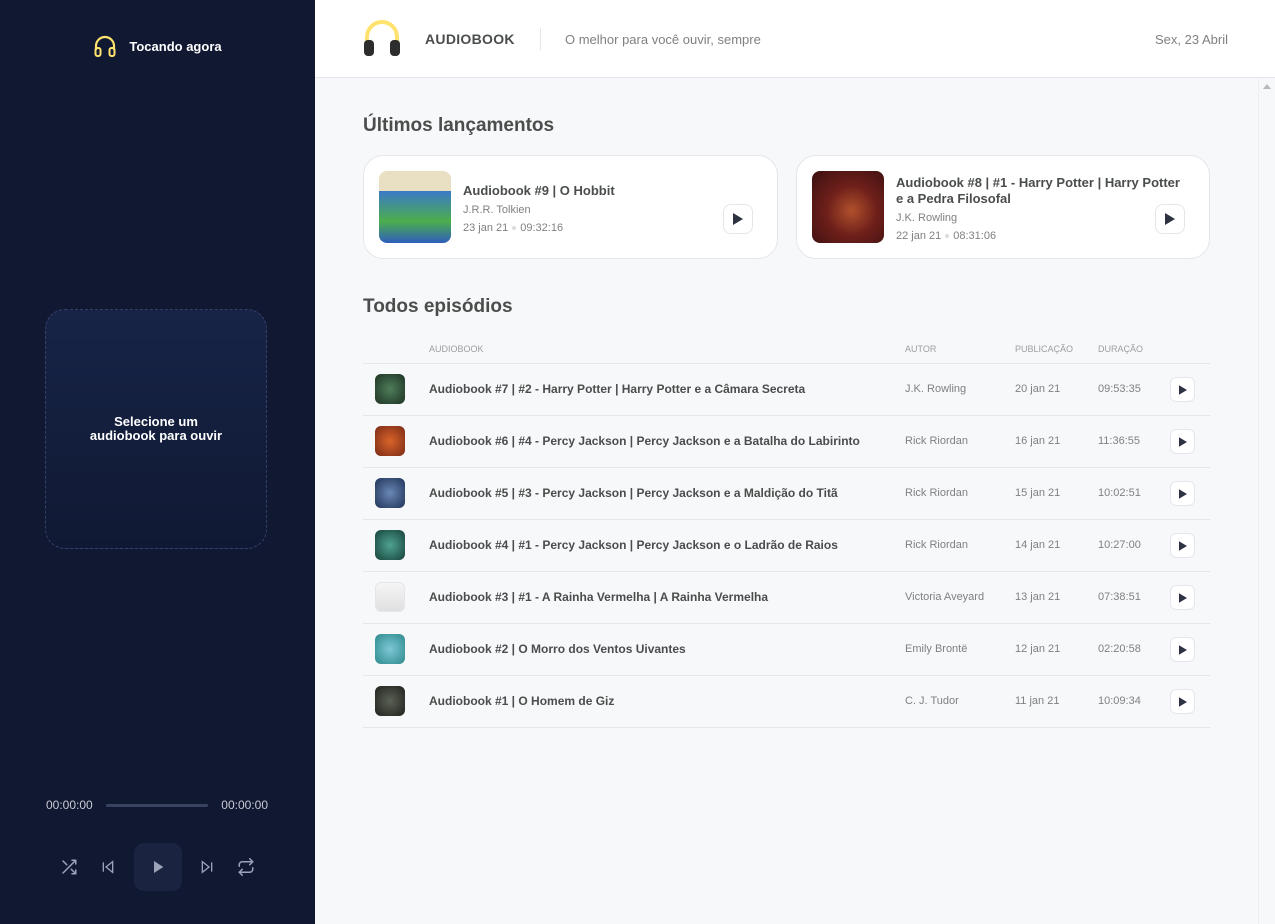  I want to click on progress-bar: 00:00:00 00:00:00, so click(157, 805).